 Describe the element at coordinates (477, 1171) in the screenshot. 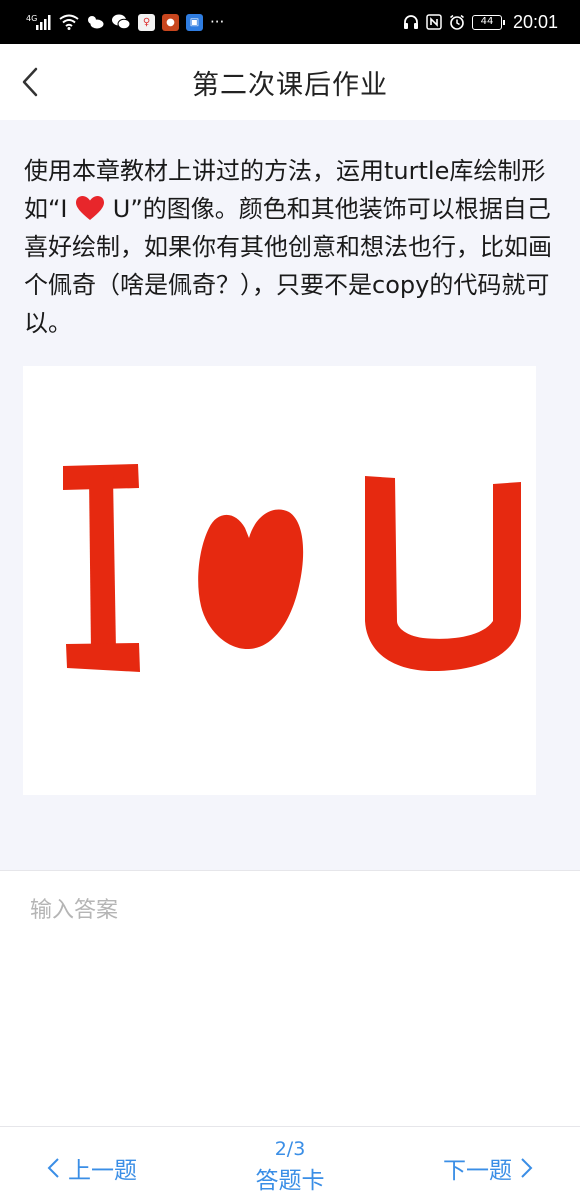

I see `next-question-label: 下一题` at that location.